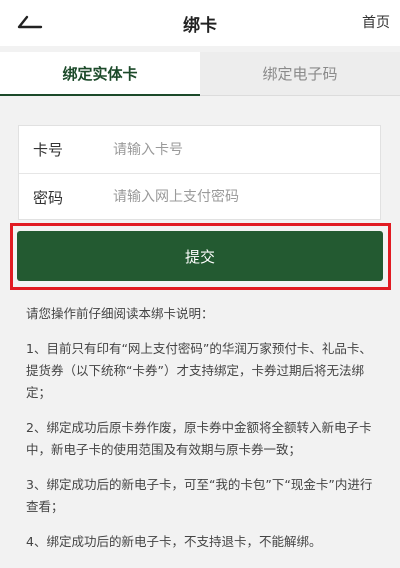  What do you see at coordinates (100, 74) in the screenshot?
I see `tab-bind-physical-card: 绑定实体卡` at bounding box center [100, 74].